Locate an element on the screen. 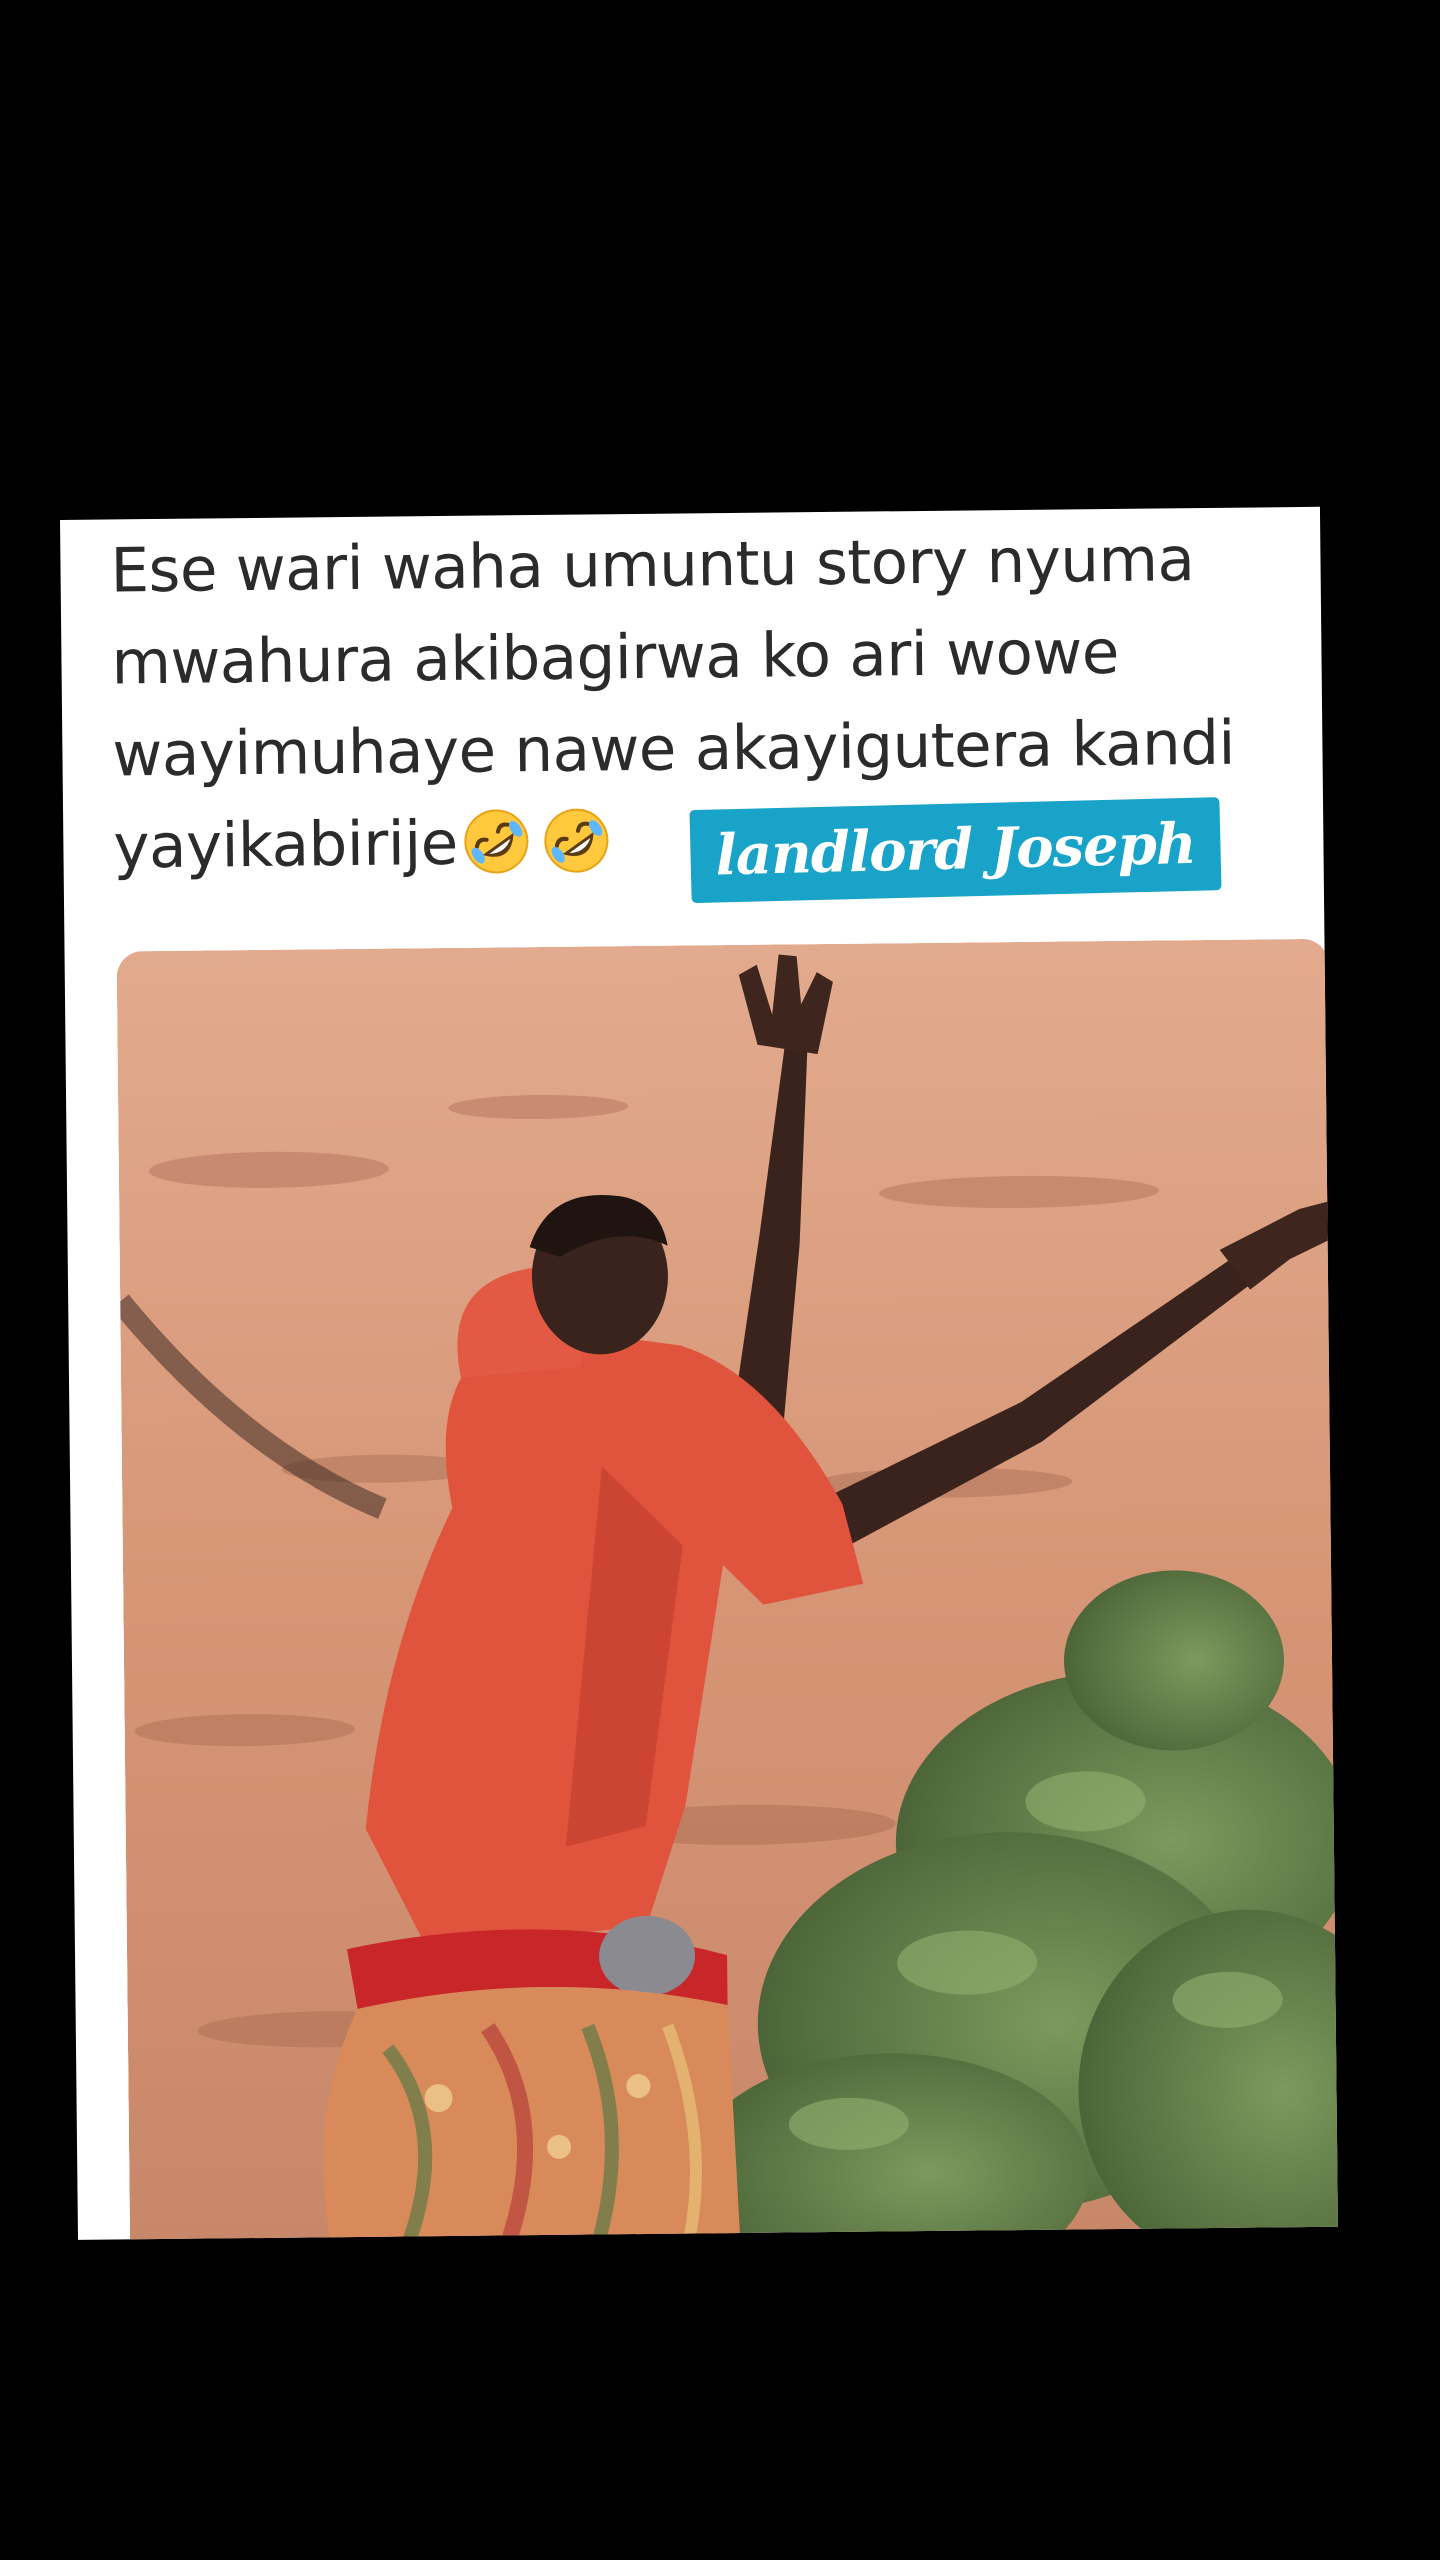  emoji-group is located at coordinates (541, 847).